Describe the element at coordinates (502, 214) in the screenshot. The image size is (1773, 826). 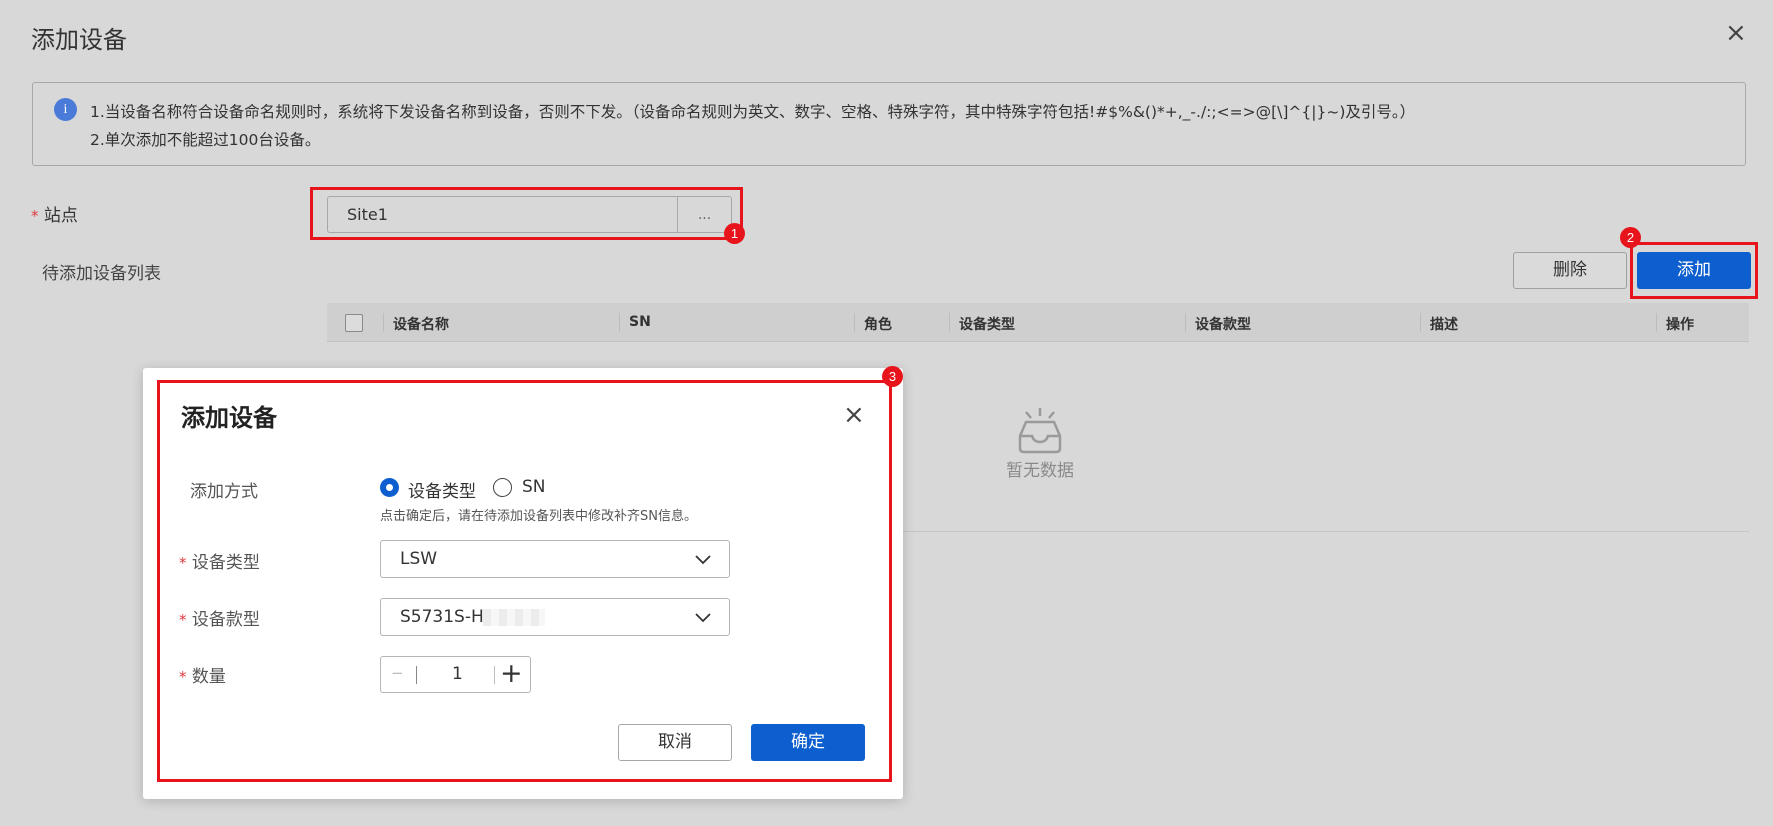
I see `site-input: Site1` at that location.